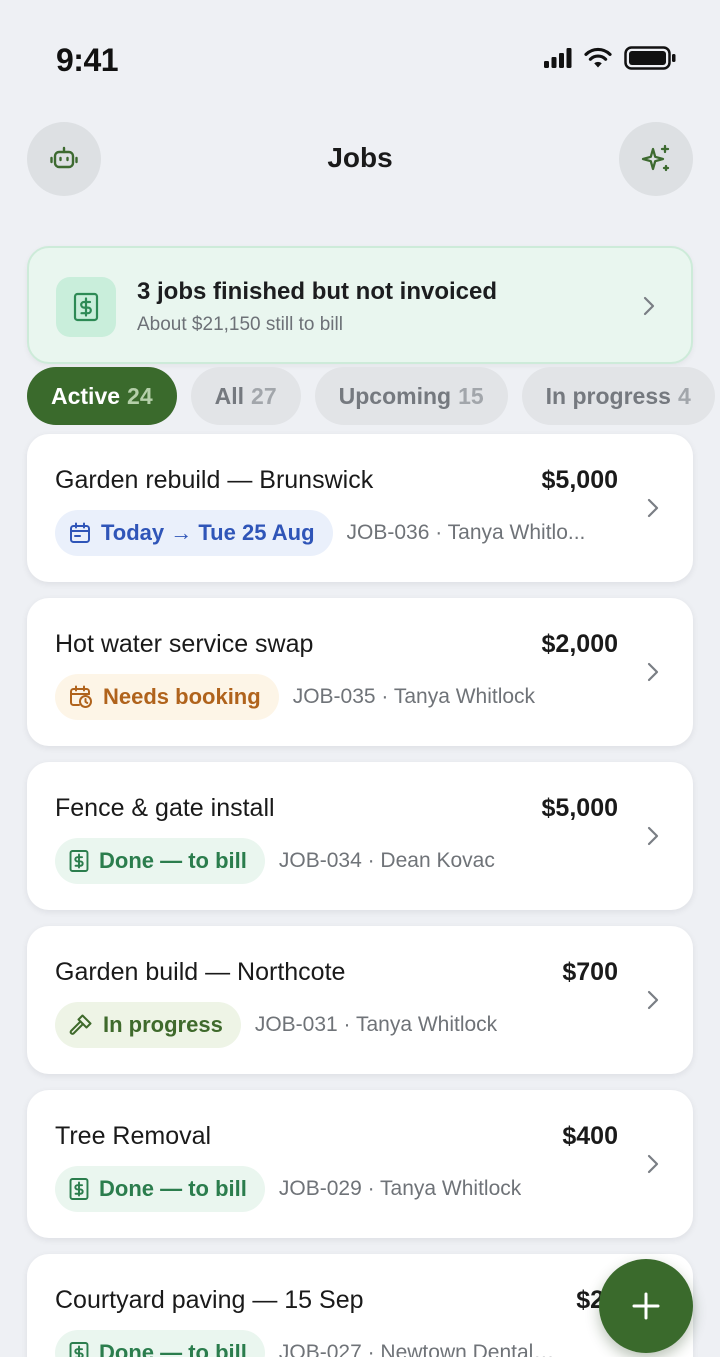  Describe the element at coordinates (240, 324) in the screenshot. I see `banner-subtitle: About $21,150 still to bill` at that location.